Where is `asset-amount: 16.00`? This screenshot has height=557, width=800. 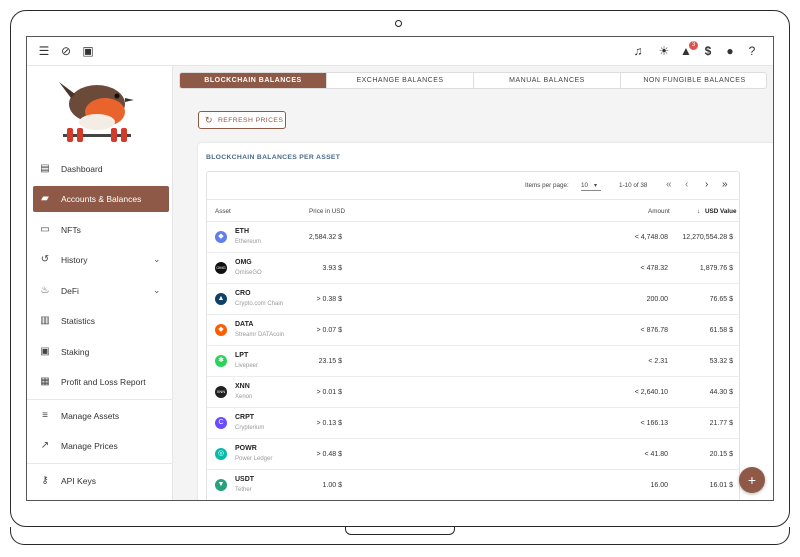
asset-amount: 16.00 is located at coordinates (659, 485).